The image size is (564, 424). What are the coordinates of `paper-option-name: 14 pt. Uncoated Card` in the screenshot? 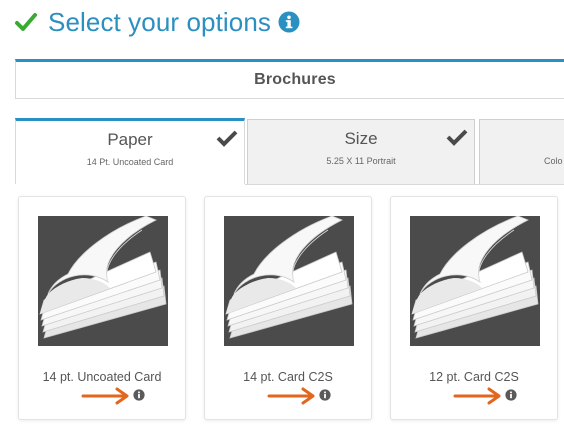 It's located at (102, 377).